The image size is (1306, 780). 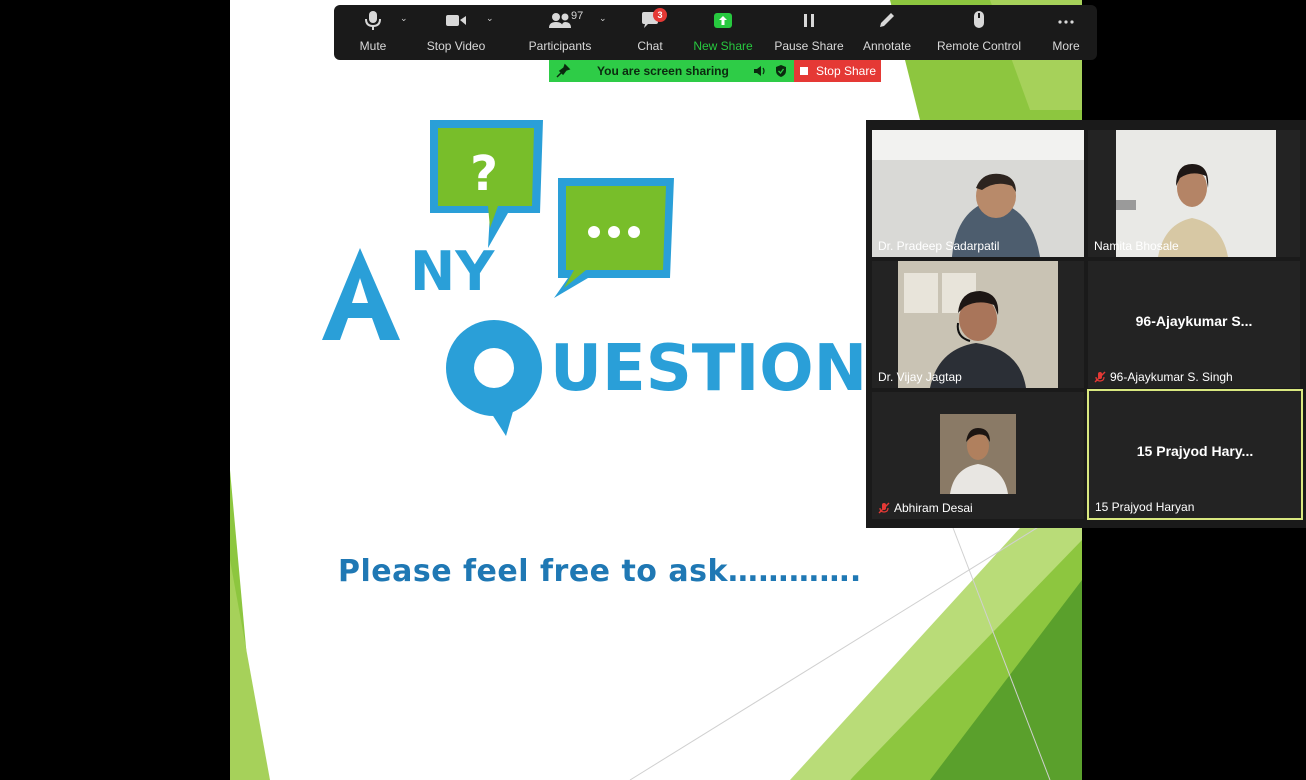 I want to click on chat-icon: 3, so click(x=653, y=20).